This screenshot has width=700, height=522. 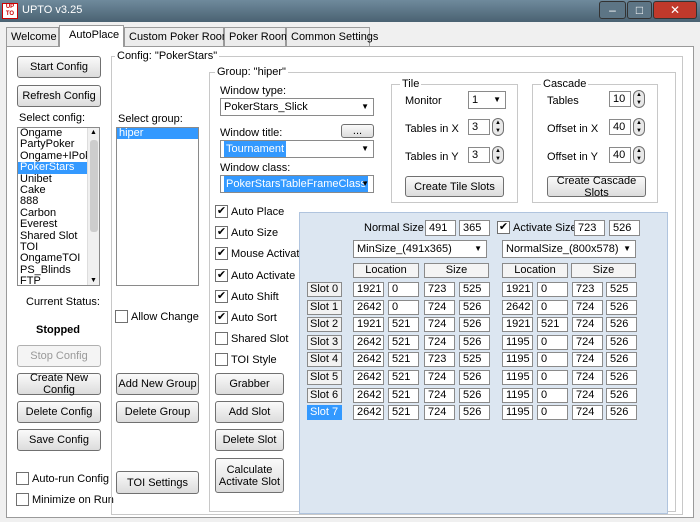 I want to click on activate-size-checkbox: ✔, so click(x=503, y=227).